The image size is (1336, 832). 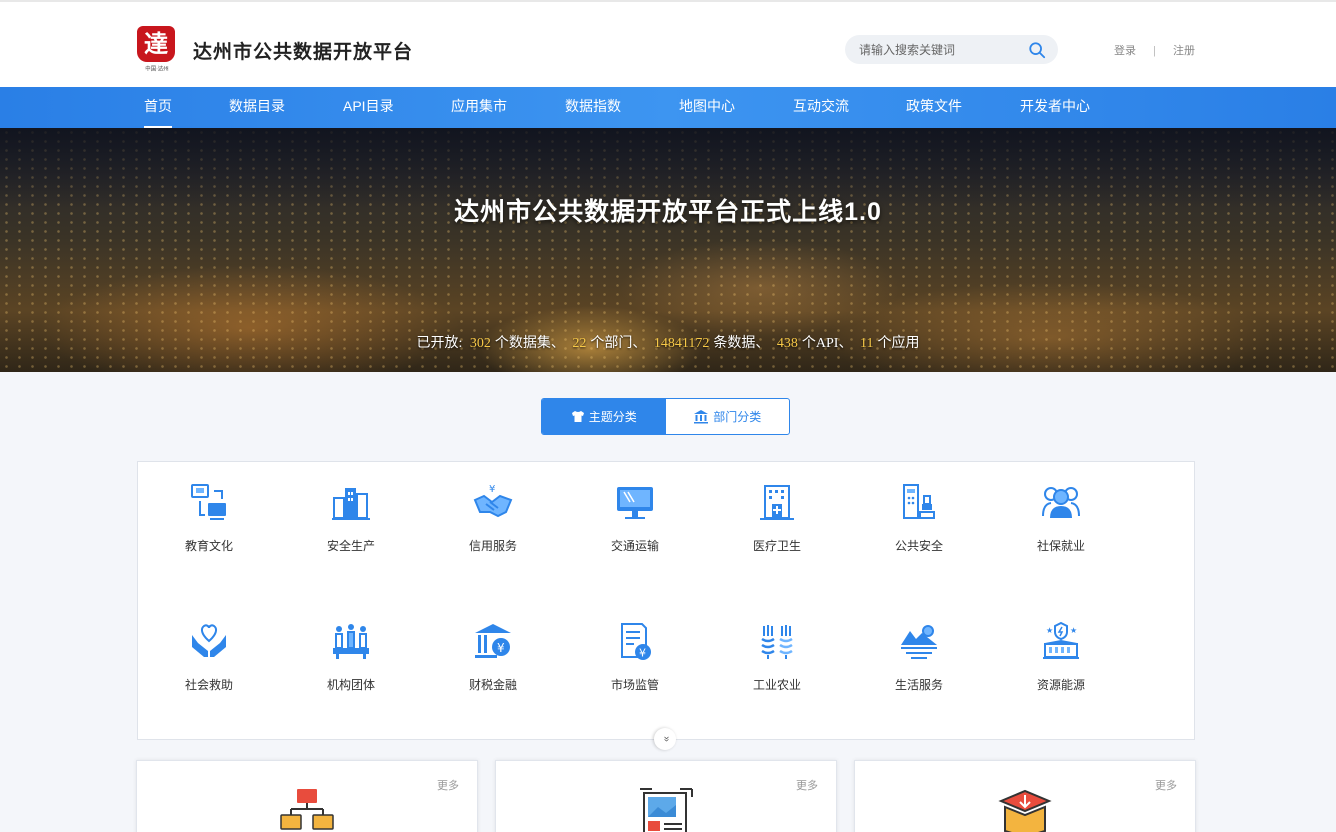 I want to click on category-label: 社保就业, so click(x=1060, y=546).